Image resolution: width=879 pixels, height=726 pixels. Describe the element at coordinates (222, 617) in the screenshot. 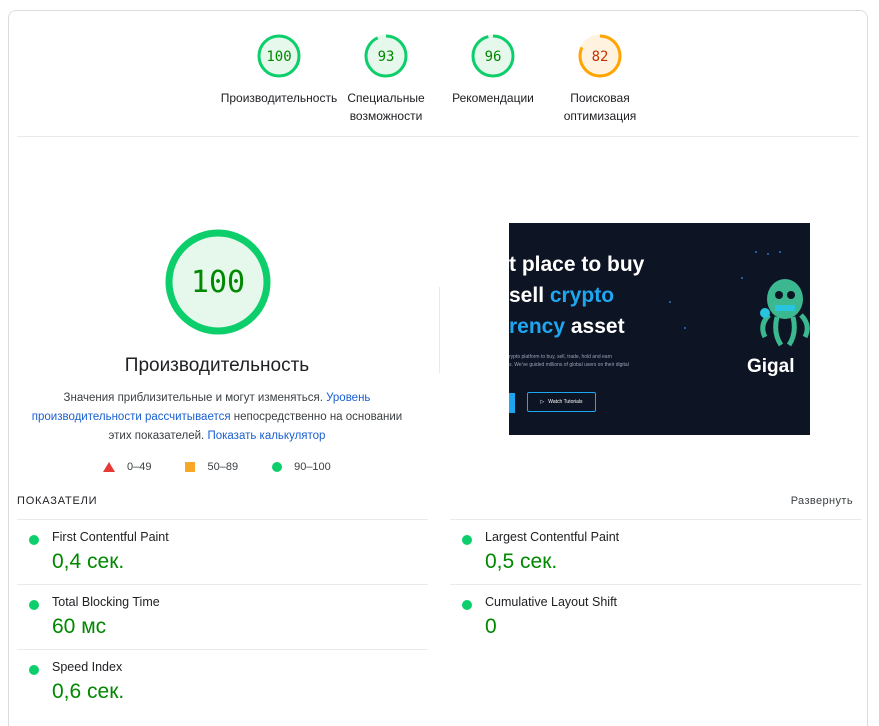

I see `metric-tbt: Total Blocking Time 60 мс` at that location.